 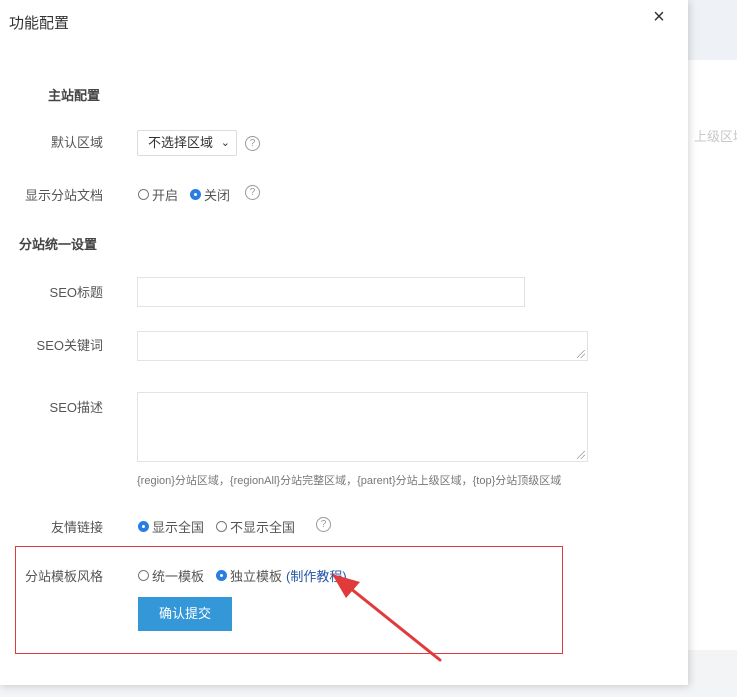 What do you see at coordinates (165, 194) in the screenshot?
I see `show-doc-option-on: 开启` at bounding box center [165, 194].